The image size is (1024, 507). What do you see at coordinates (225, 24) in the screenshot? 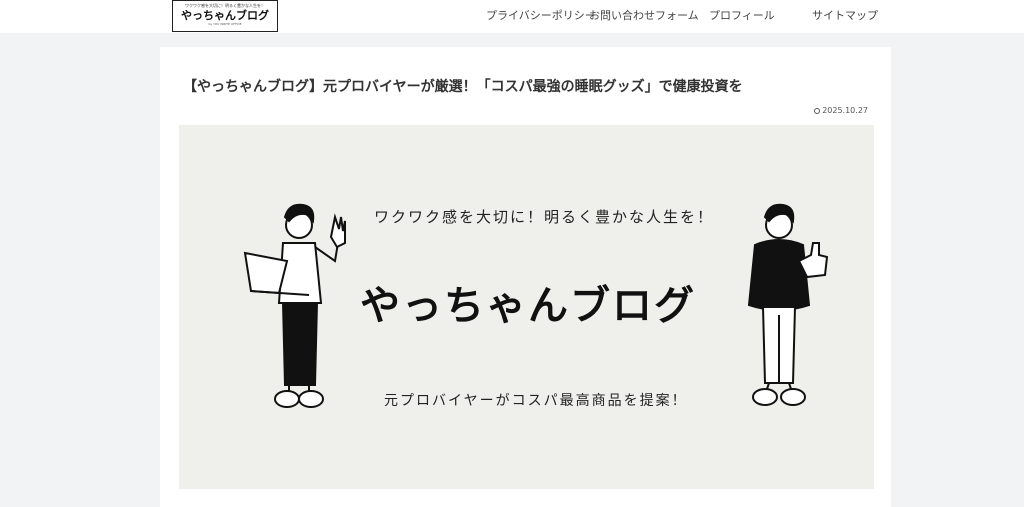
I see `logo-sub: by YOU WRITE OFFICE` at bounding box center [225, 24].